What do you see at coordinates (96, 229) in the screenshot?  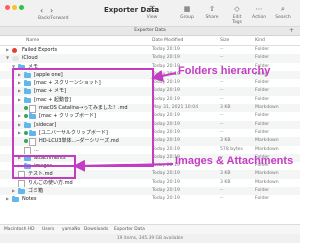 I see `path-crumb: Downloads` at bounding box center [96, 229].